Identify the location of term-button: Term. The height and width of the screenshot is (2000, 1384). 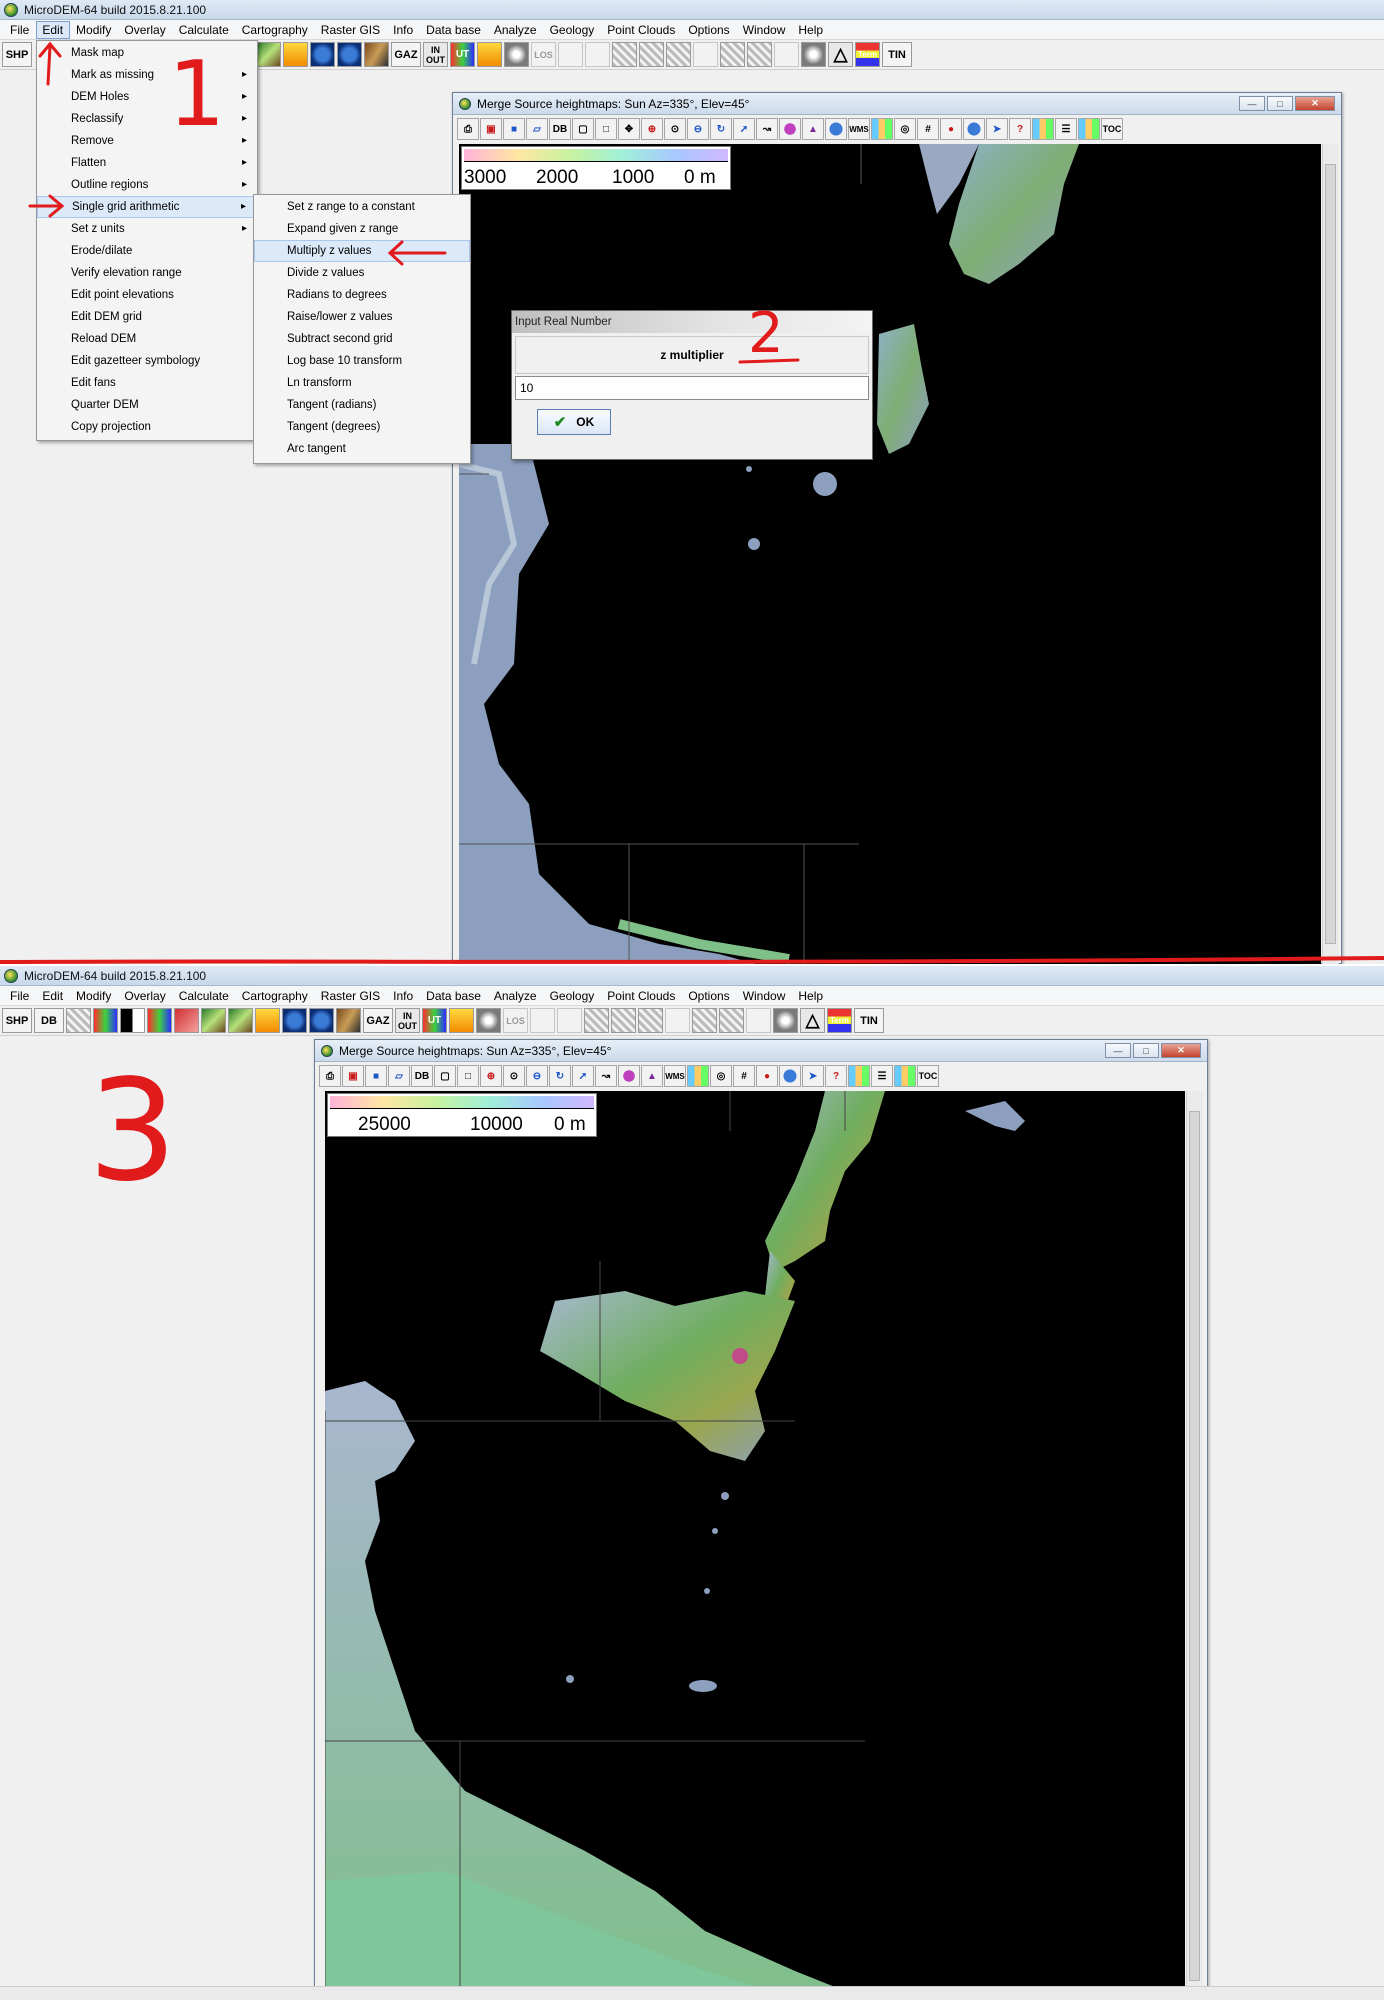
(839, 1020).